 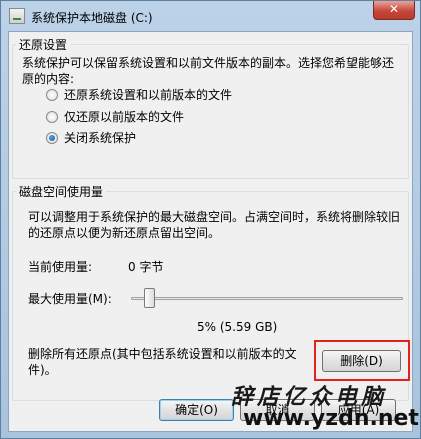 What do you see at coordinates (43, 44) in the screenshot?
I see `restore-settings-title: 还原设置` at bounding box center [43, 44].